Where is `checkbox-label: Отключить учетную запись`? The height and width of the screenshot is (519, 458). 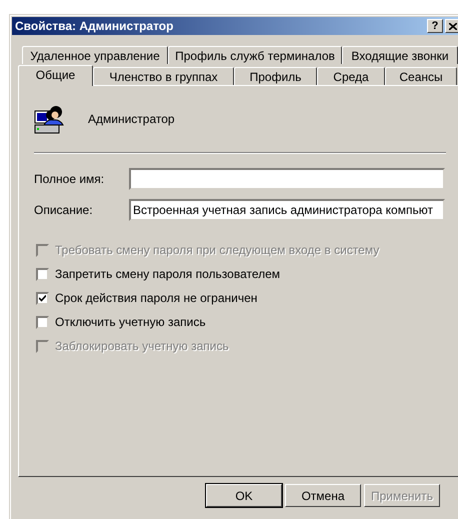 checkbox-label: Отключить учетную запись is located at coordinates (247, 322).